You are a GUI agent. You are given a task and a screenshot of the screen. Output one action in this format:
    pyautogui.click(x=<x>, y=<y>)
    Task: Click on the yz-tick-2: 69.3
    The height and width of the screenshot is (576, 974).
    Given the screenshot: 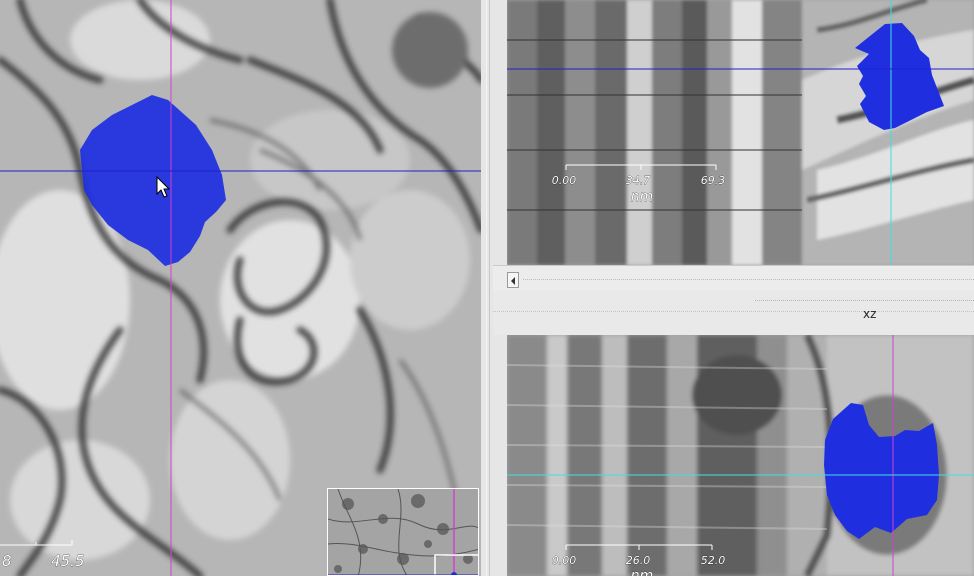 What is the action you would take?
    pyautogui.click(x=713, y=180)
    